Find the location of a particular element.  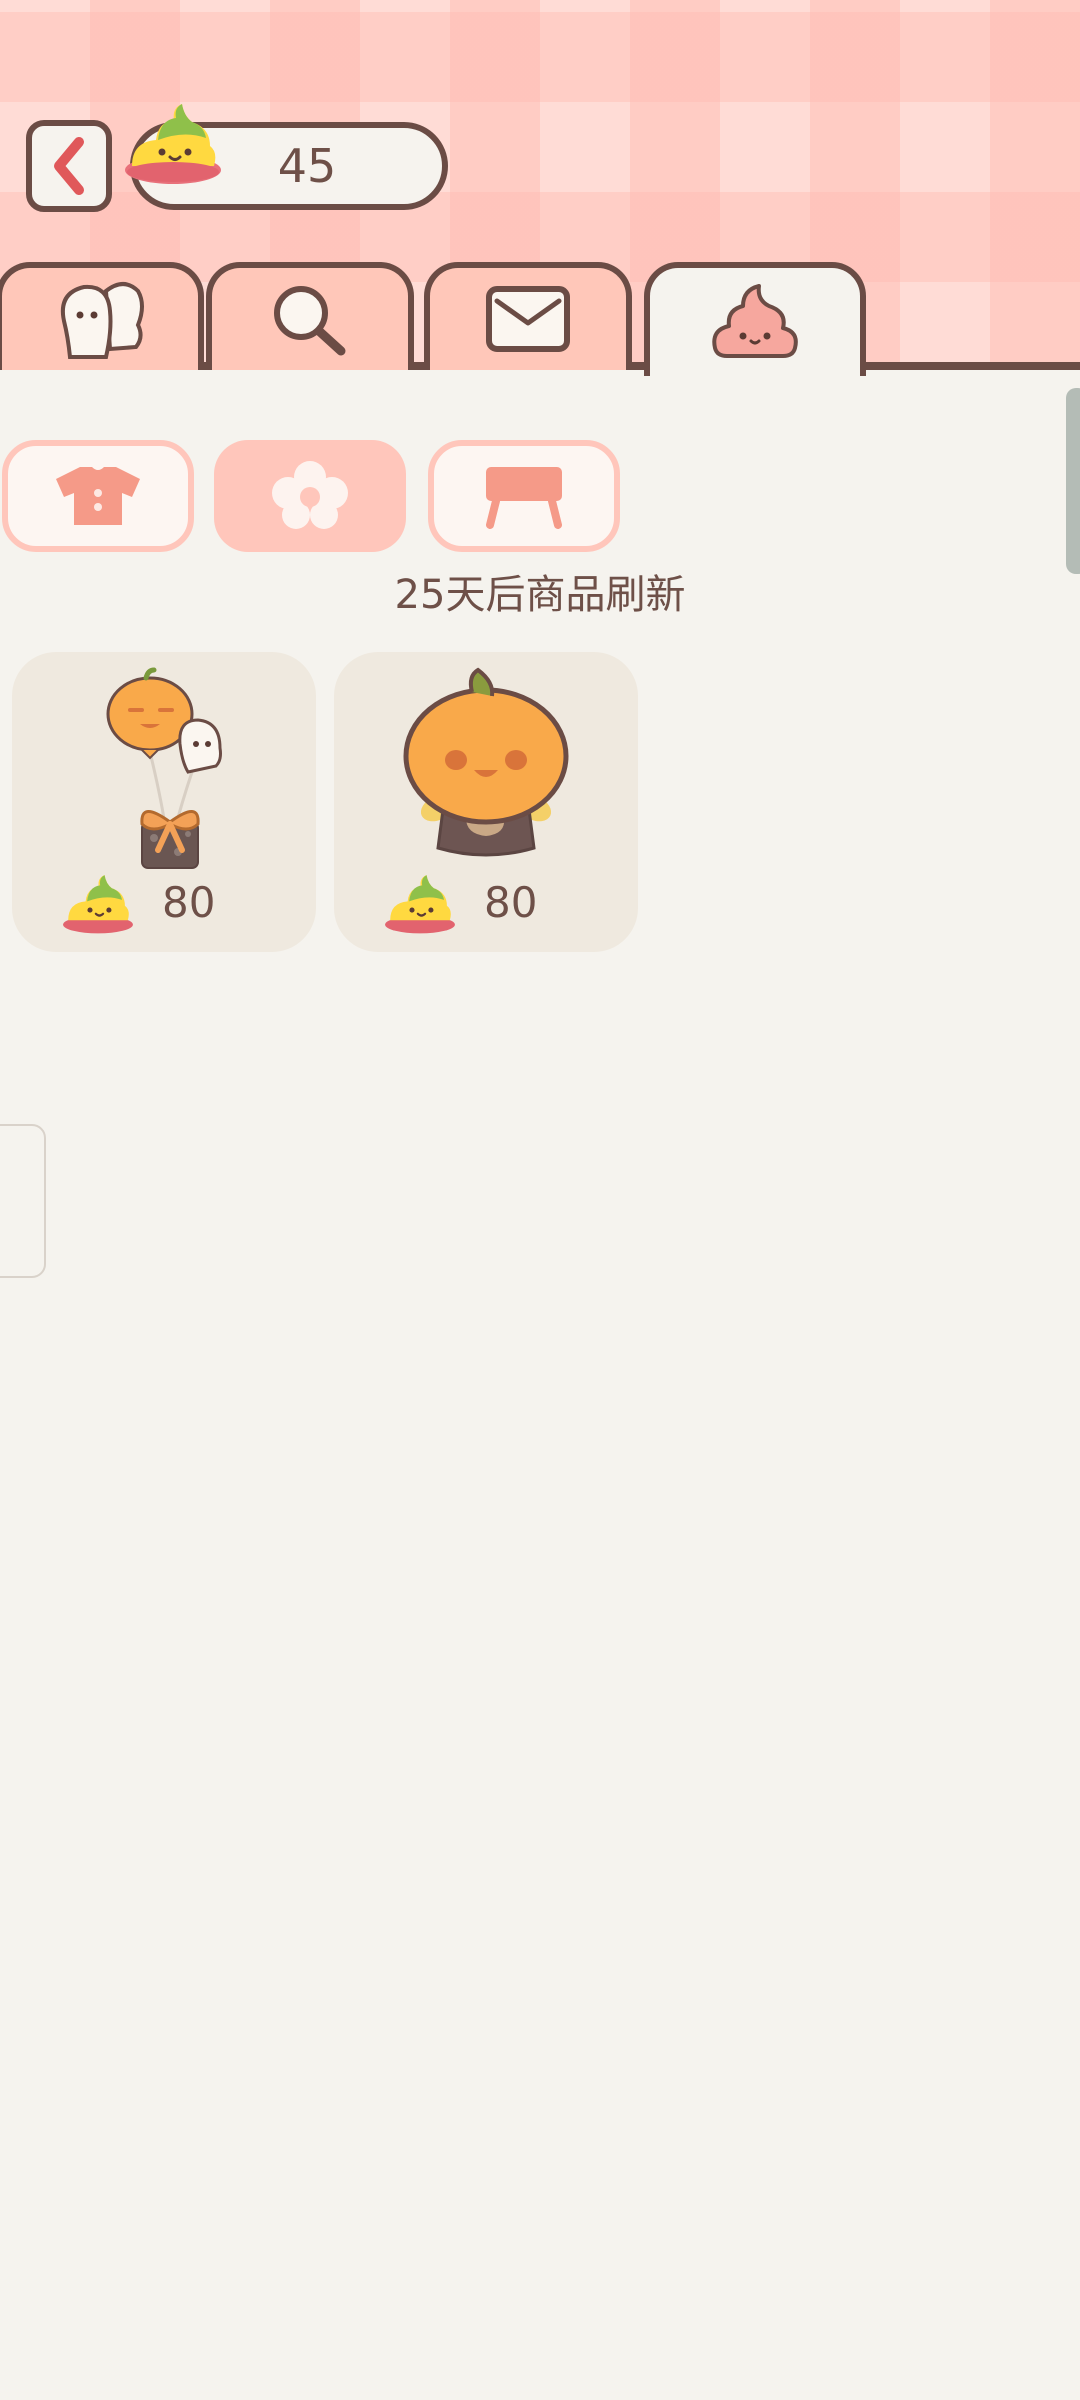

tab-friends is located at coordinates (102, 316).